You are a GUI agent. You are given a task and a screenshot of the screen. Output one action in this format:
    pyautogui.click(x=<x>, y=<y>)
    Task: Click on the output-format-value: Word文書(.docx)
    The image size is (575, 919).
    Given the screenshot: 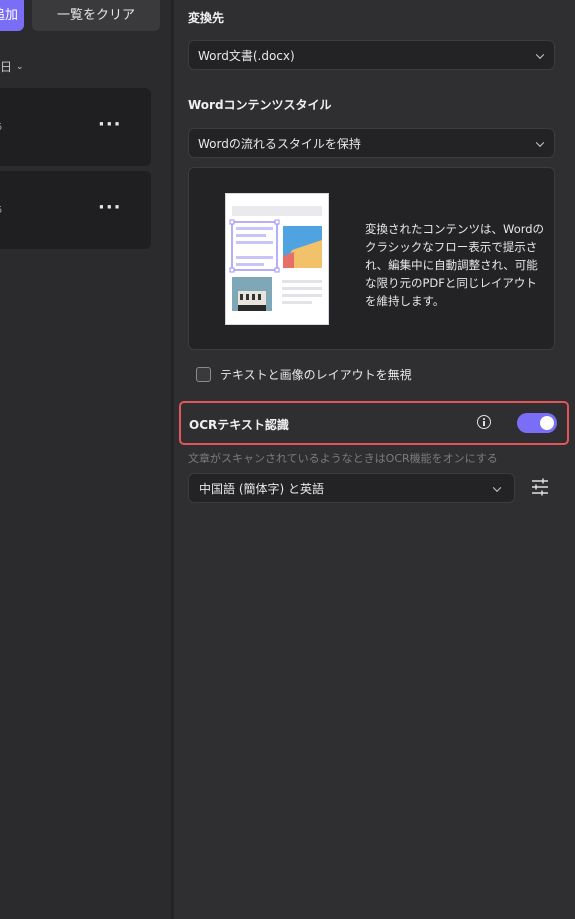 What is the action you would take?
    pyautogui.click(x=246, y=55)
    